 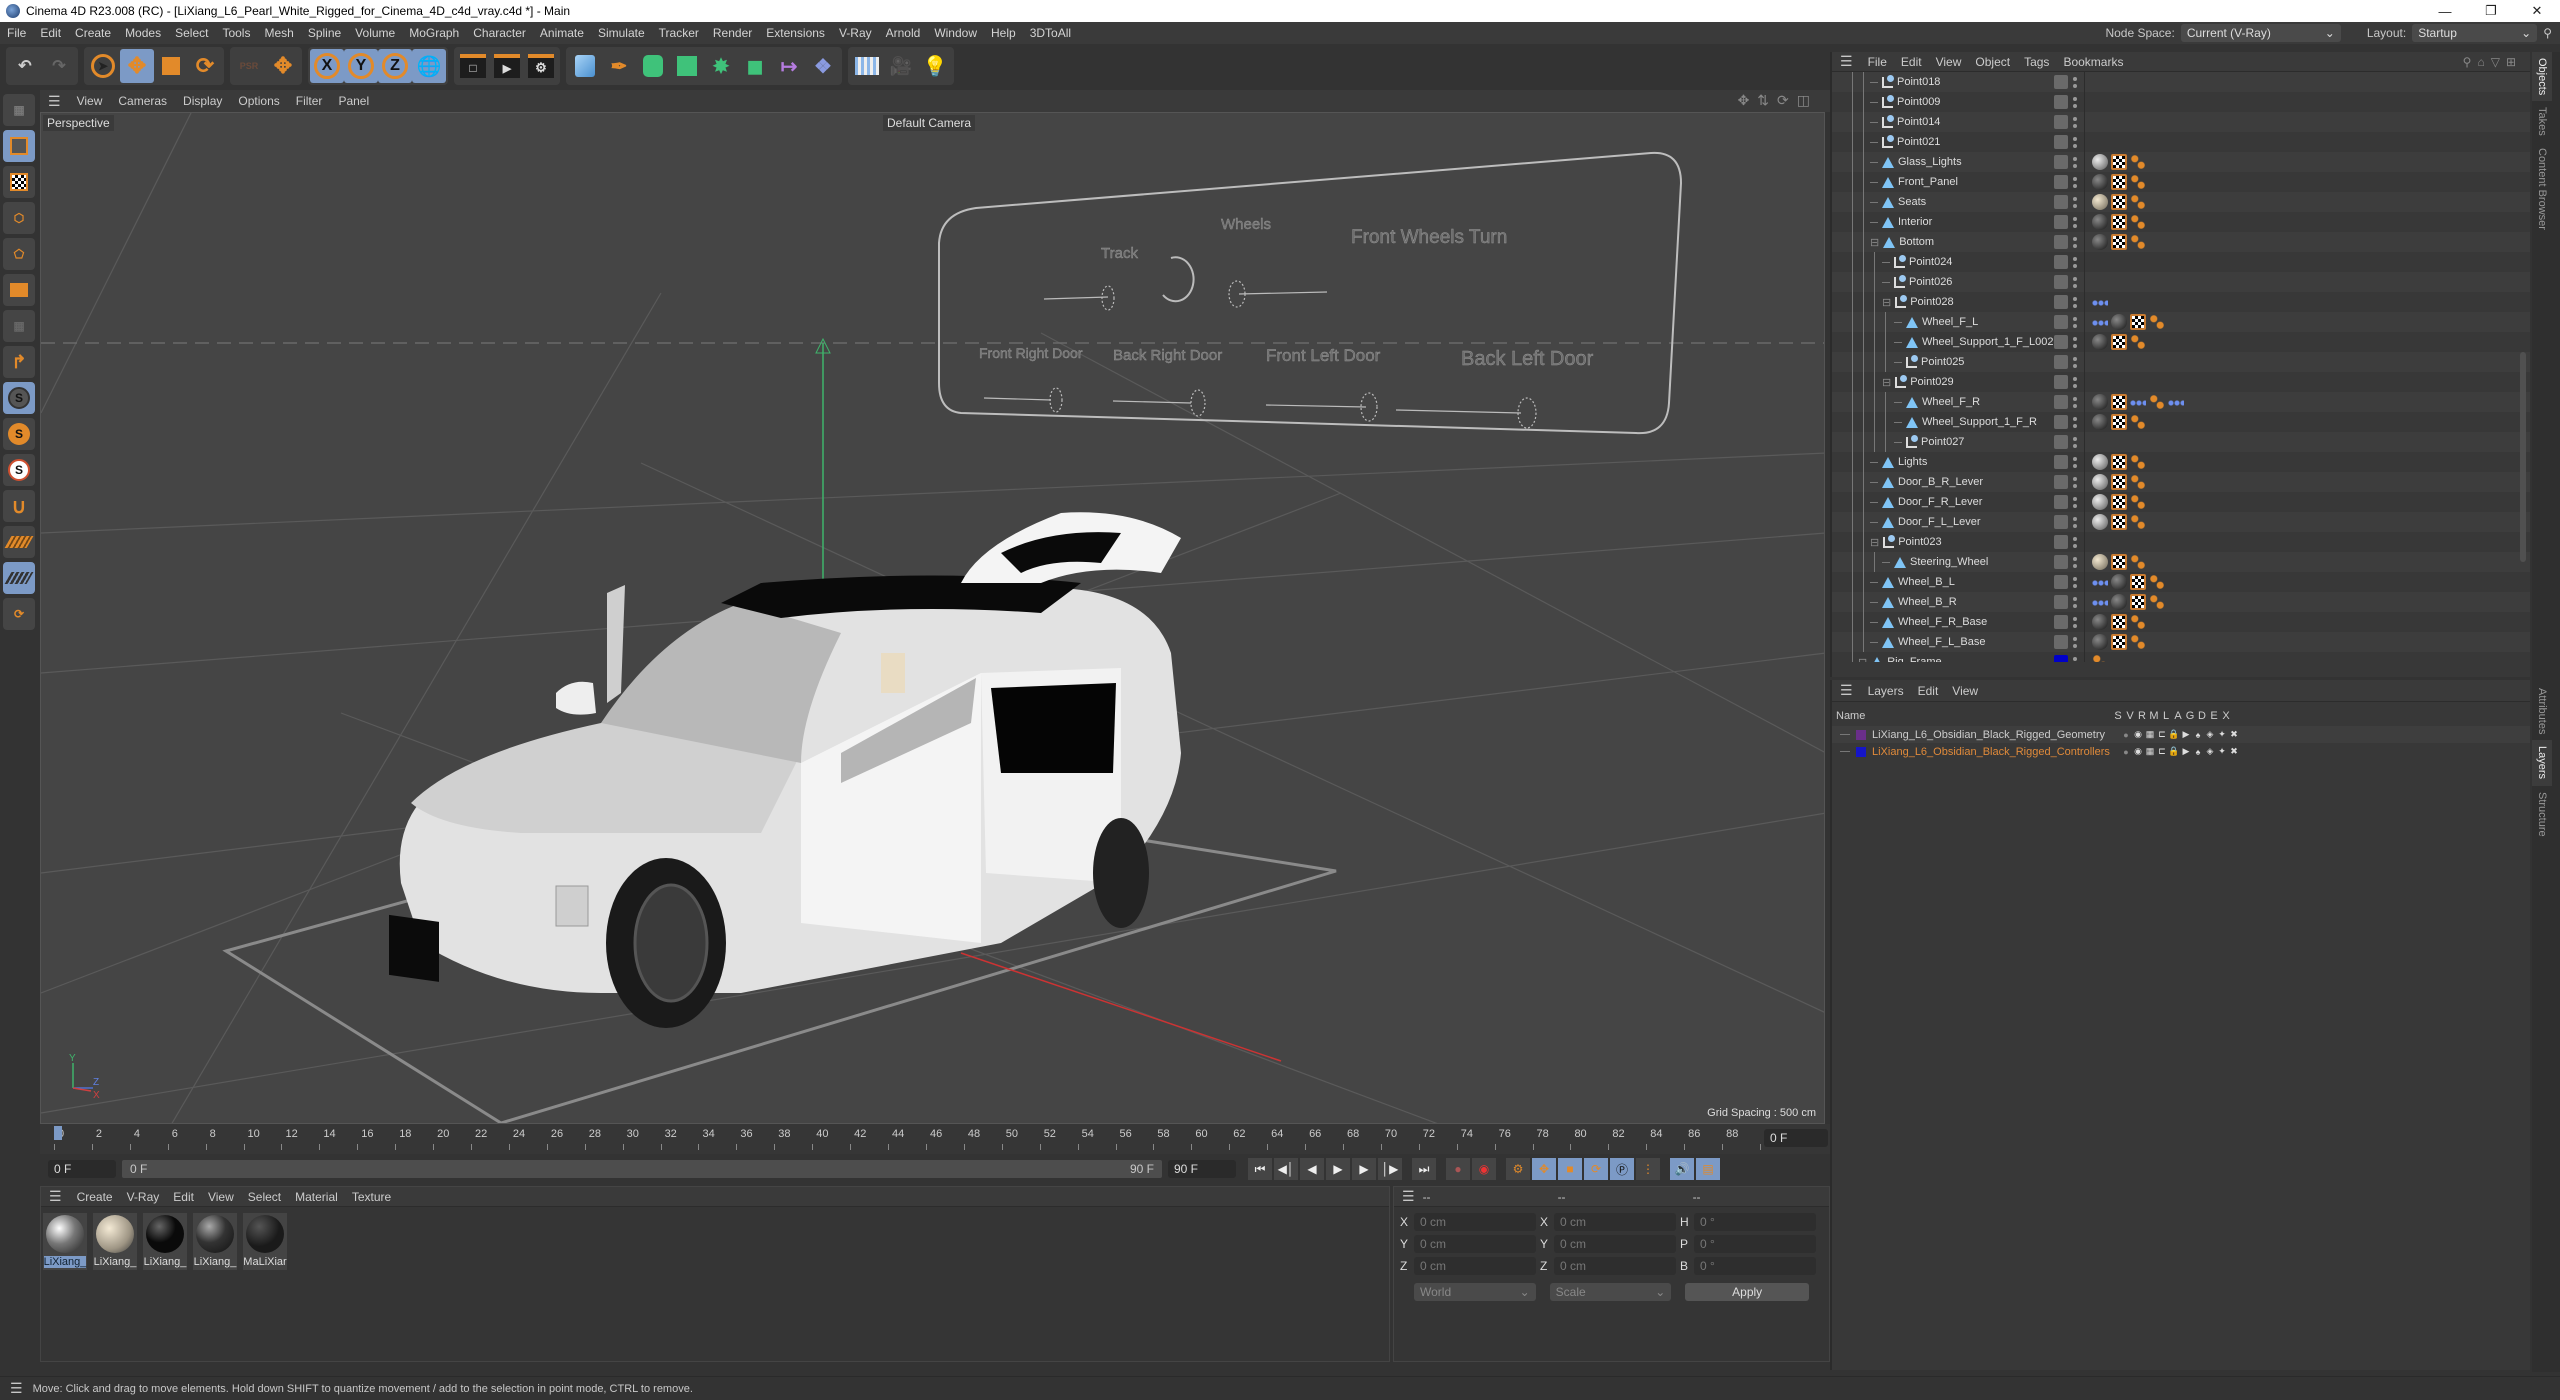 I want to click on solo-single-icon: S, so click(x=19, y=434).